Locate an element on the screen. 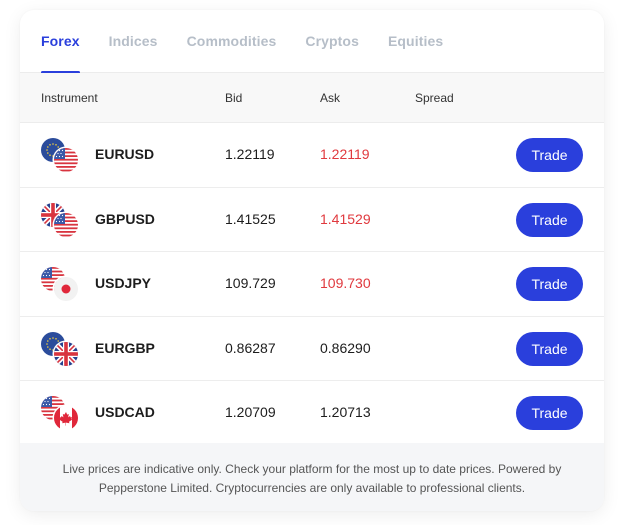  header-bid: Bid is located at coordinates (234, 98).